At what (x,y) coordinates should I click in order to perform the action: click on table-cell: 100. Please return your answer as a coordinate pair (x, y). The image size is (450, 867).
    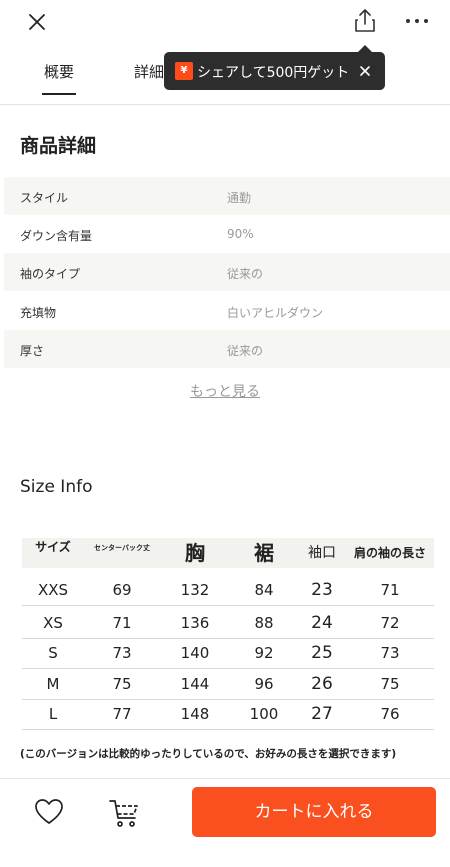
    Looking at the image, I should click on (264, 714).